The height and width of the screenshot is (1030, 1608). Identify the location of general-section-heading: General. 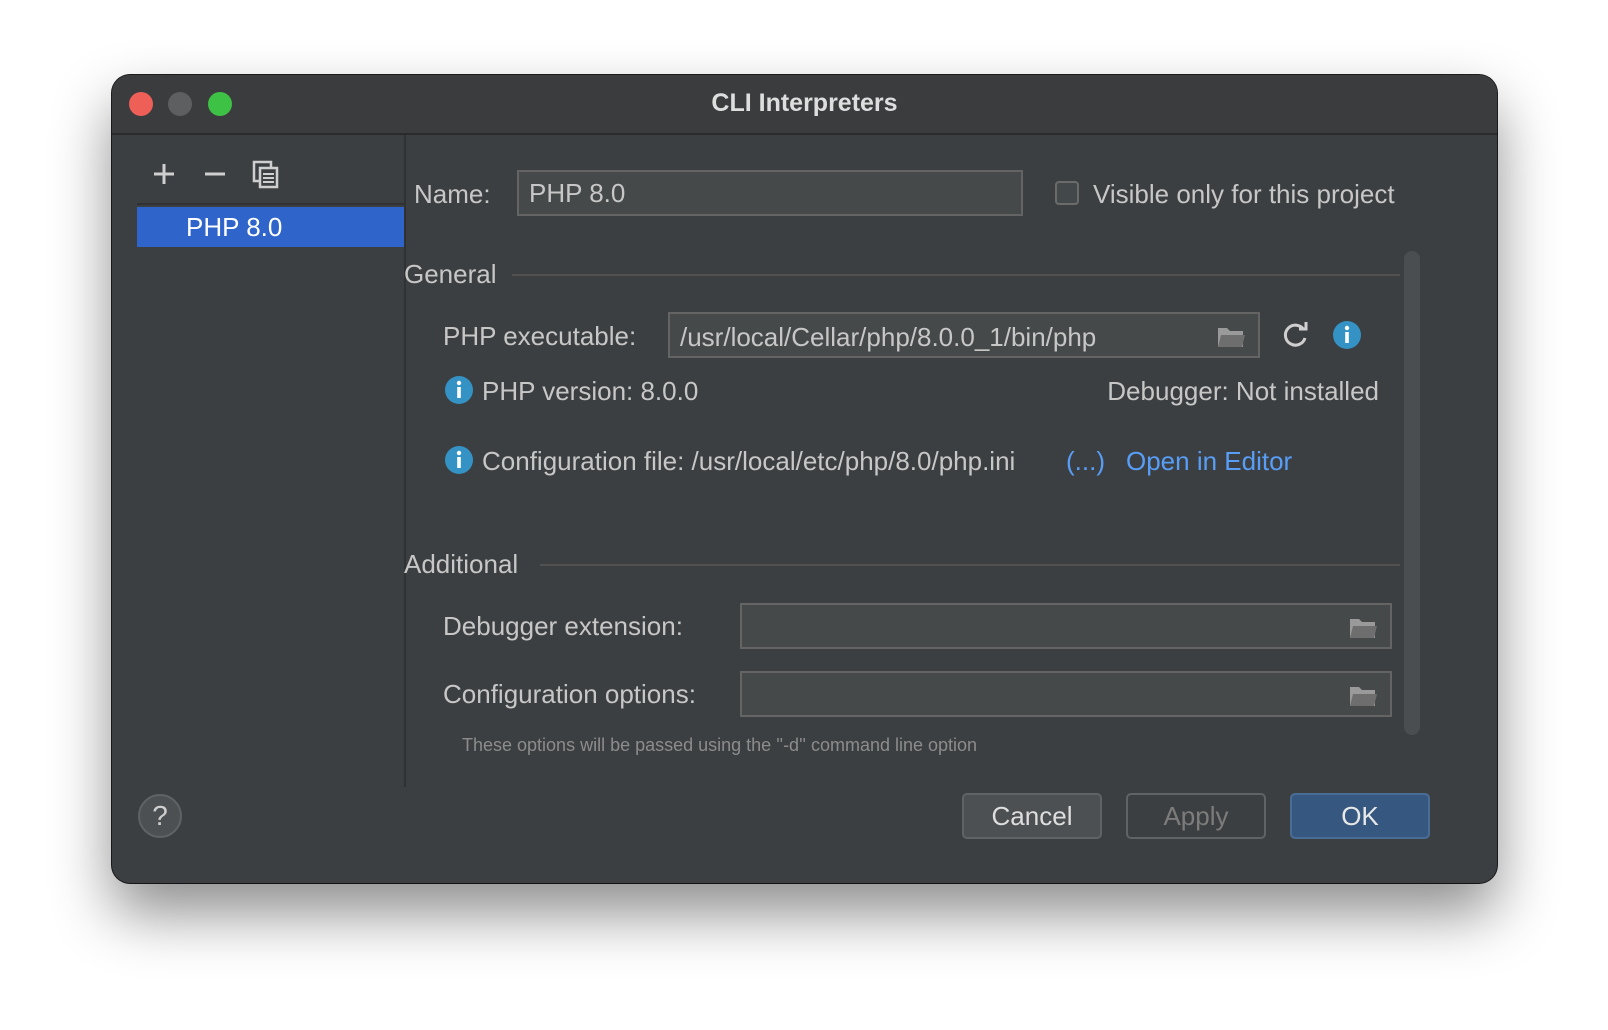
(450, 274).